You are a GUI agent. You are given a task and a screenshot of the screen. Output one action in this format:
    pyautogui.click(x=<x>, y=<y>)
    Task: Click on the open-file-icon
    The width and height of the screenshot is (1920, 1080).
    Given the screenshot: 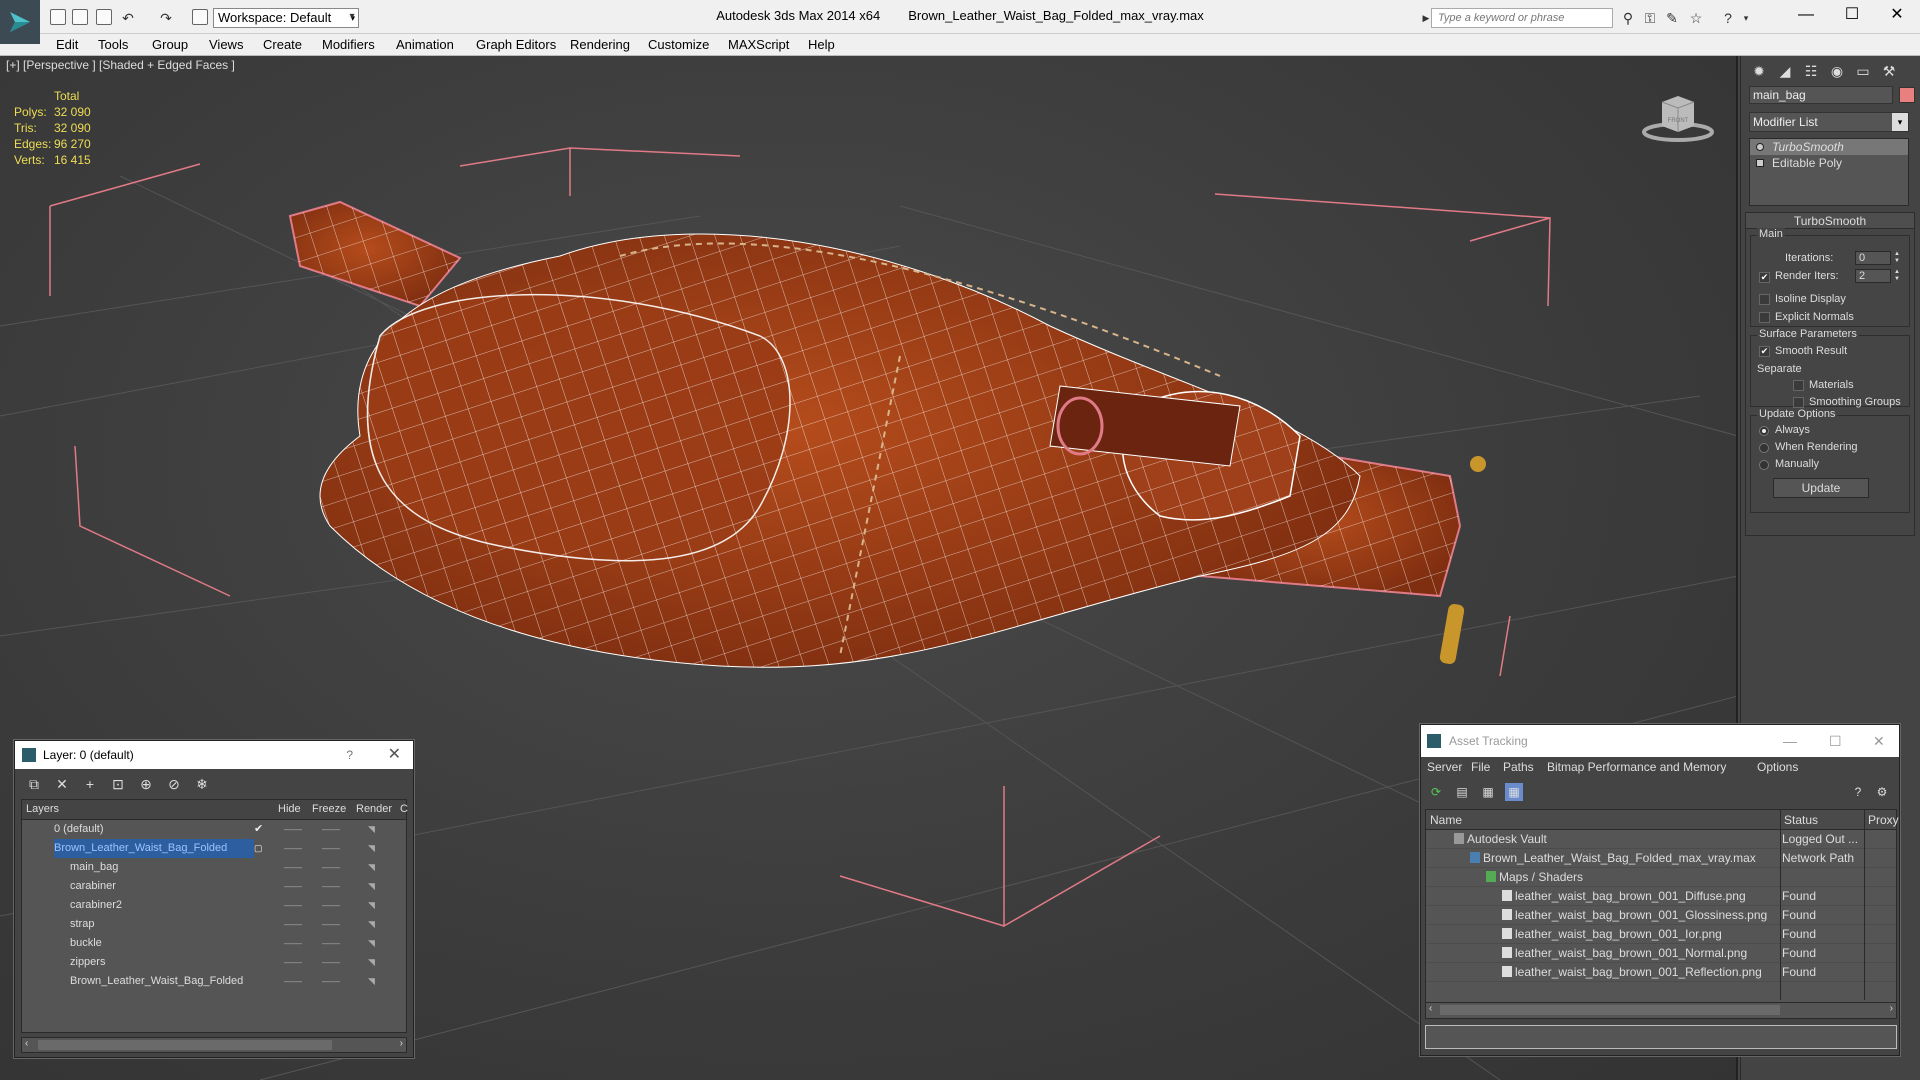 What is the action you would take?
    pyautogui.click(x=80, y=17)
    